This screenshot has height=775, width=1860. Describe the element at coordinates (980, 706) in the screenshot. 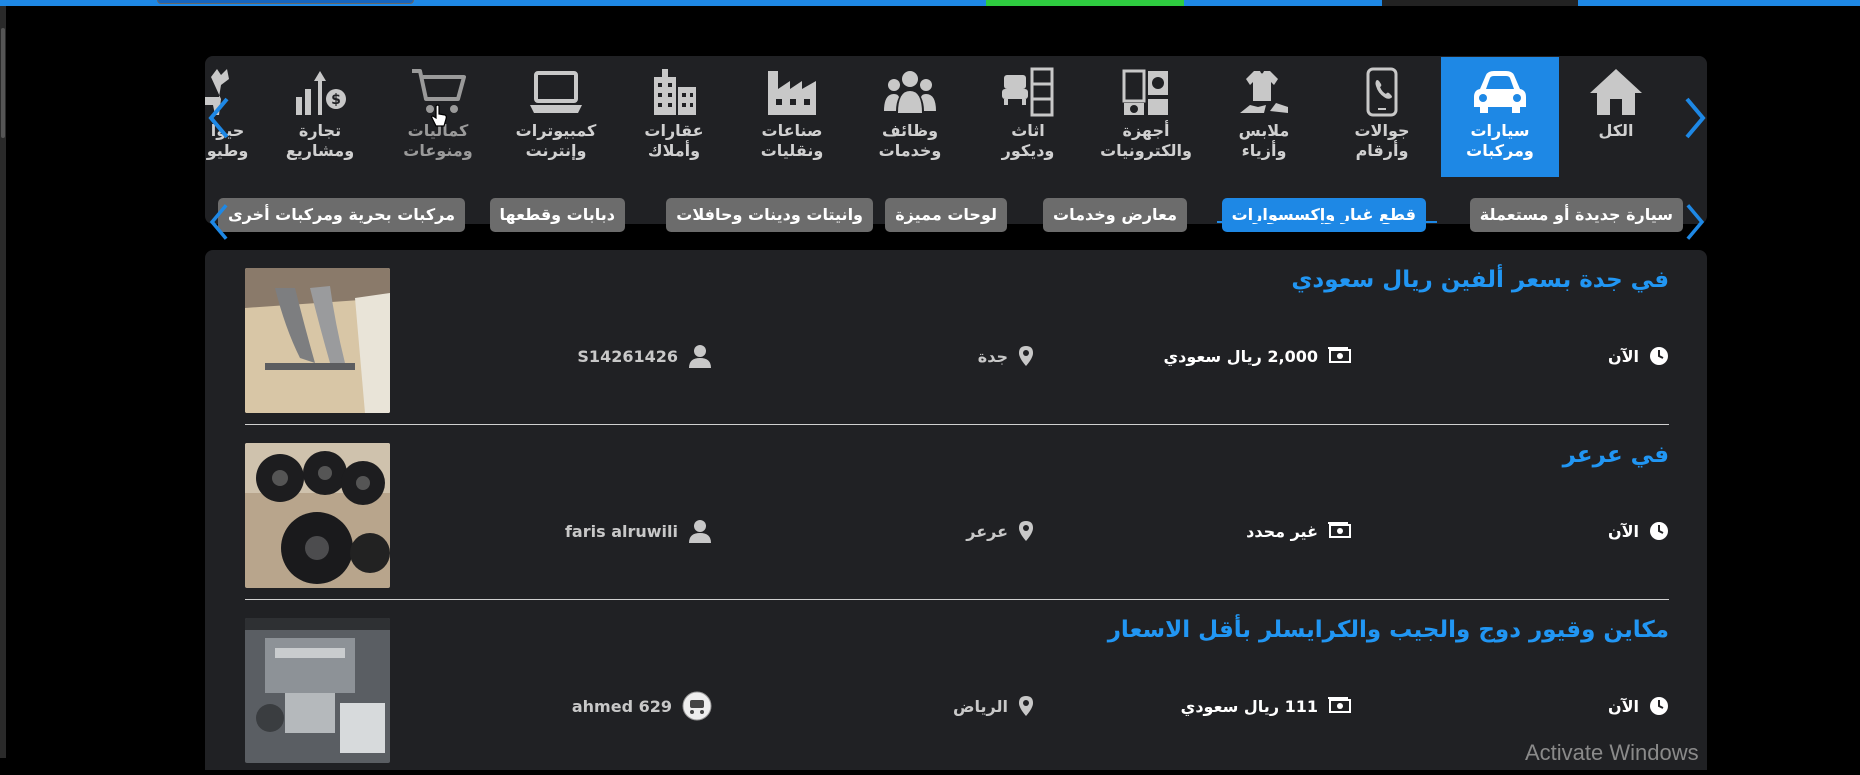

I see `listing-location-text: الرياض` at that location.